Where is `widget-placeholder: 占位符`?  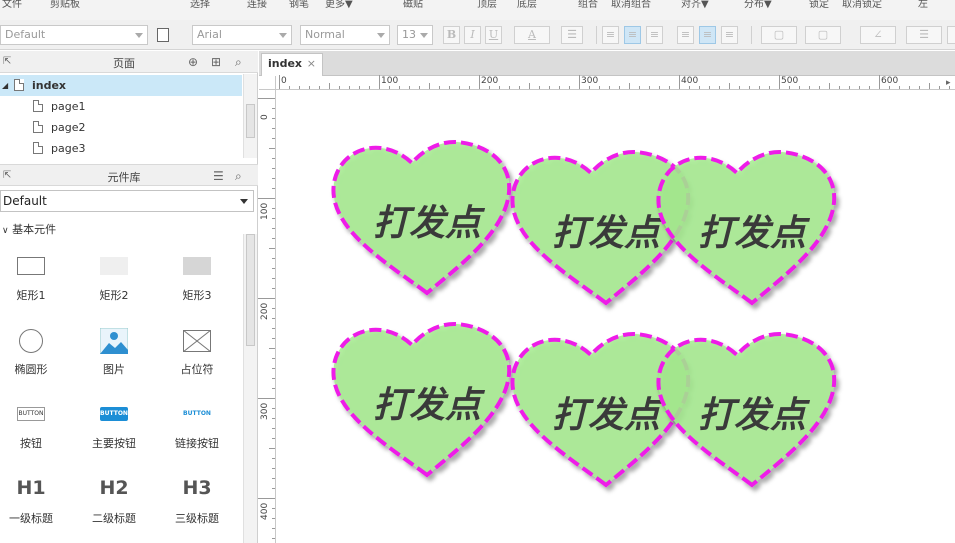 widget-placeholder: 占位符 is located at coordinates (197, 351).